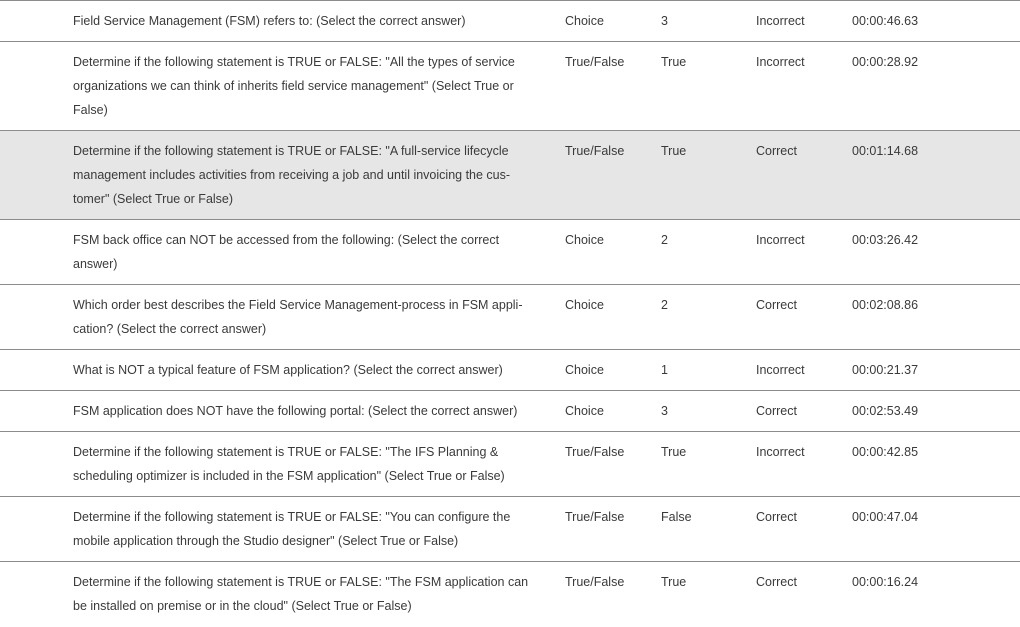 The height and width of the screenshot is (627, 1020). Describe the element at coordinates (885, 240) in the screenshot. I see `time-taken: 00:03:26.42` at that location.